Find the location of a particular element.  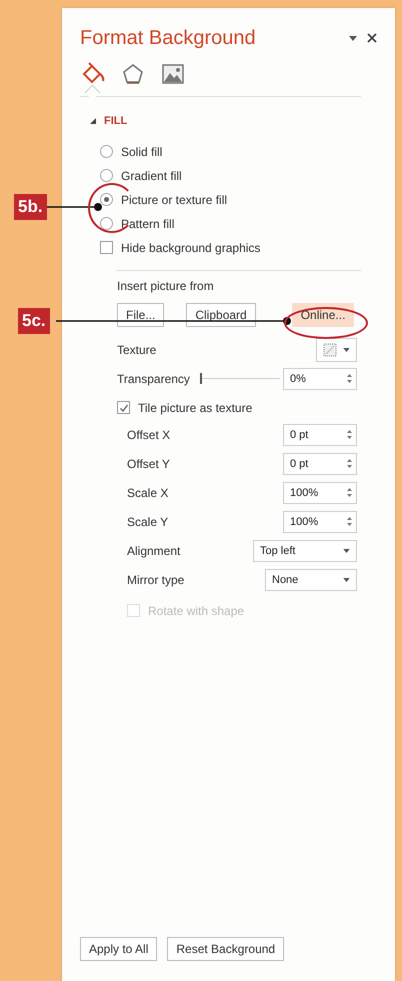

field-label: Insert picture from is located at coordinates (166, 287).